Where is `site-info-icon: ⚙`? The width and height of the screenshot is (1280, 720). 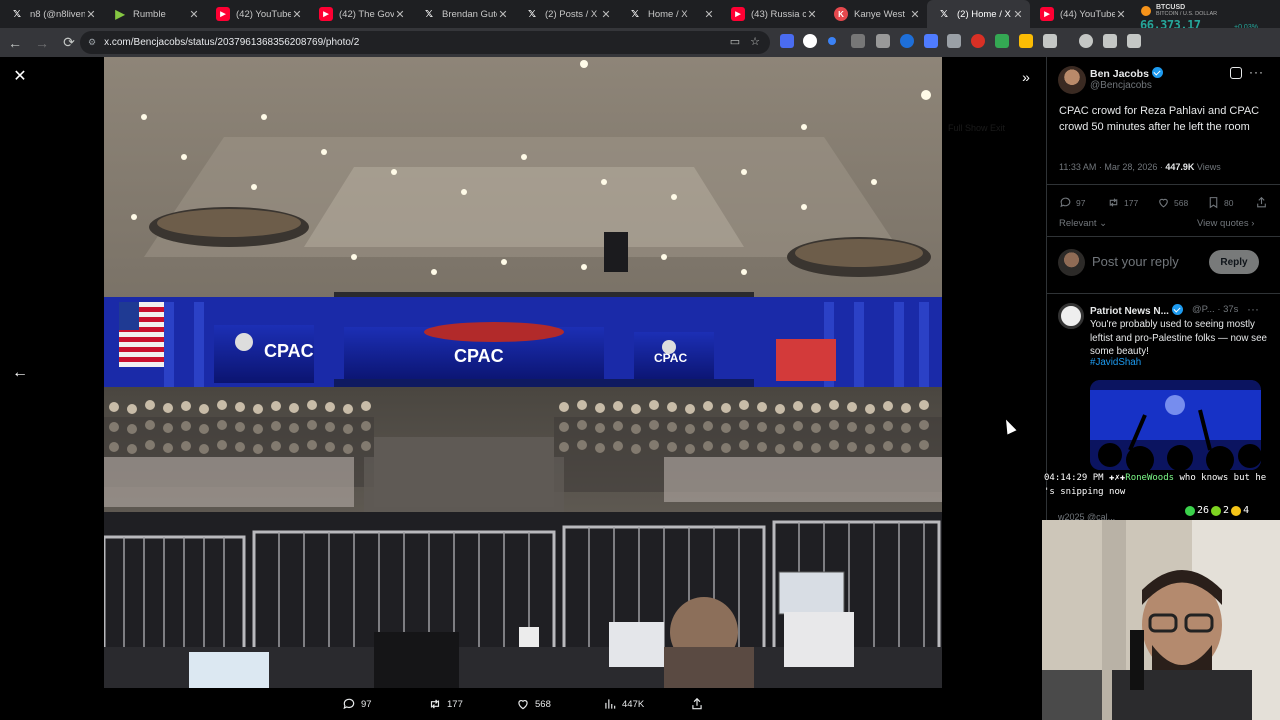 site-info-icon: ⚙ is located at coordinates (92, 42).